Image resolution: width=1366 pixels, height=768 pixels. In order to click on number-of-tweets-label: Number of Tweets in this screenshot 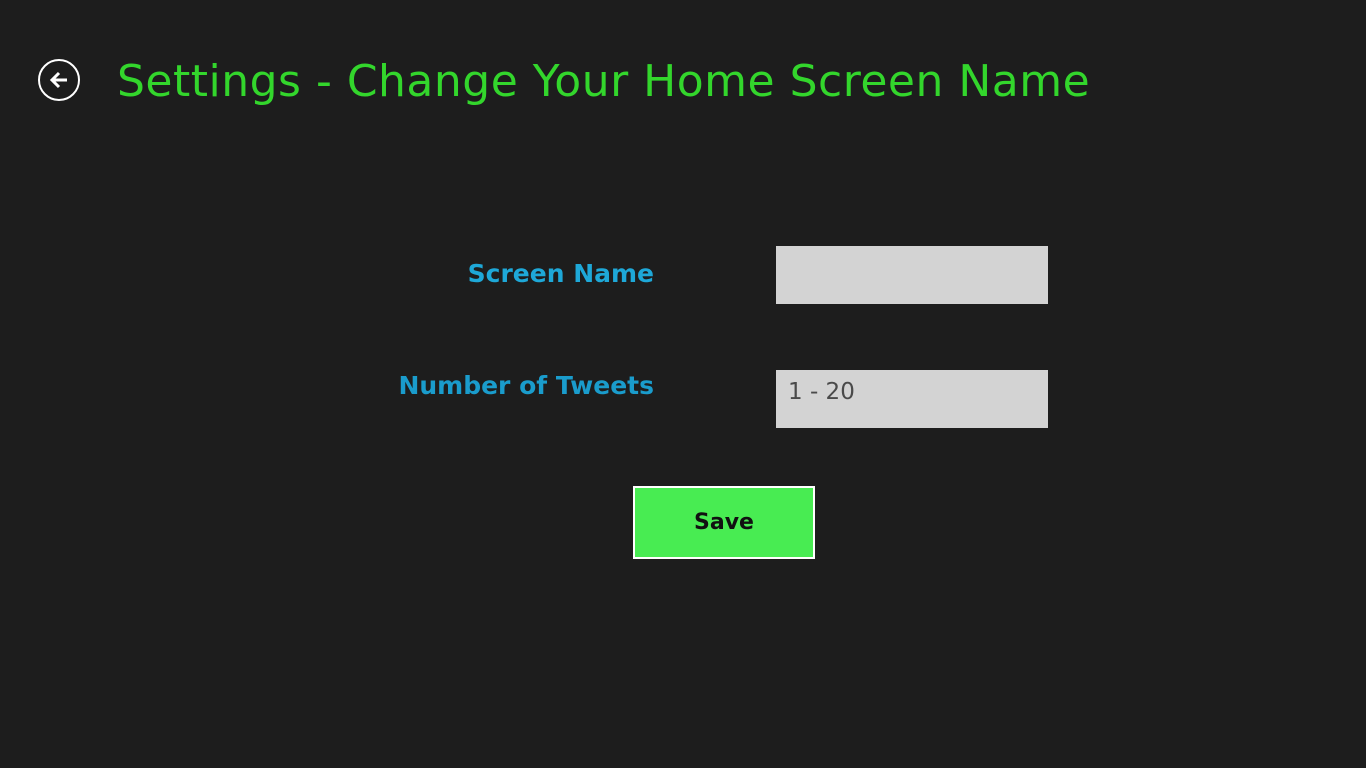, I will do `click(526, 385)`.